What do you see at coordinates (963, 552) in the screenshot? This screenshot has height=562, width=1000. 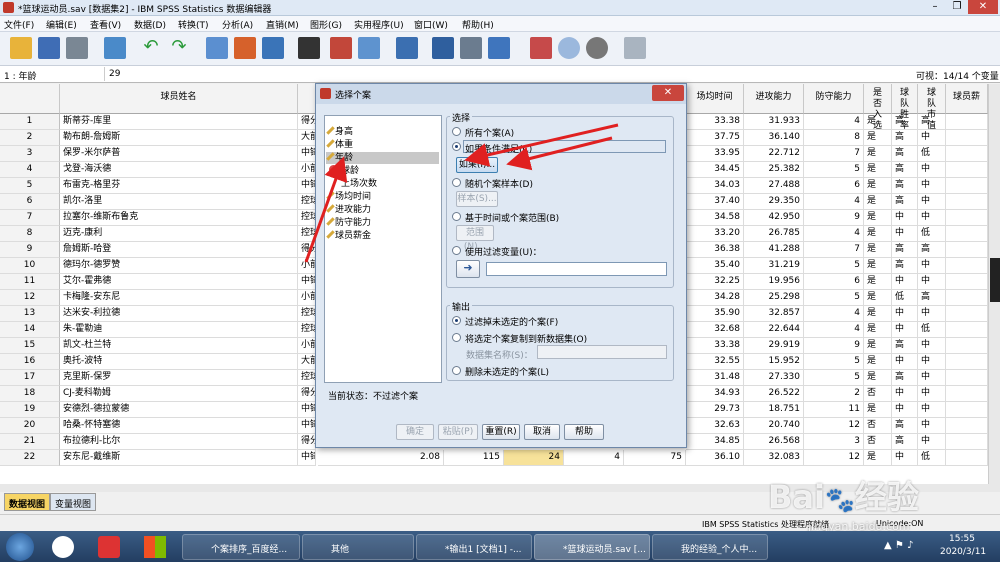 I see `clock-date: 2020/3/11` at bounding box center [963, 552].